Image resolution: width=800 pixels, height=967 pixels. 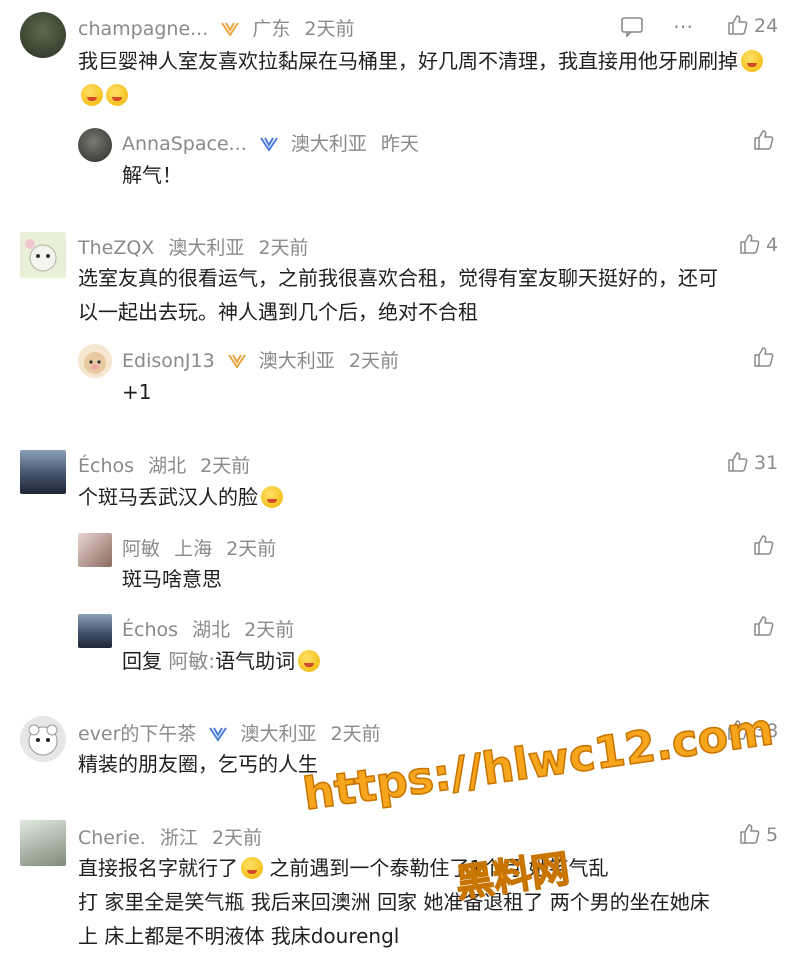 I want to click on like-button: 31, so click(x=752, y=462).